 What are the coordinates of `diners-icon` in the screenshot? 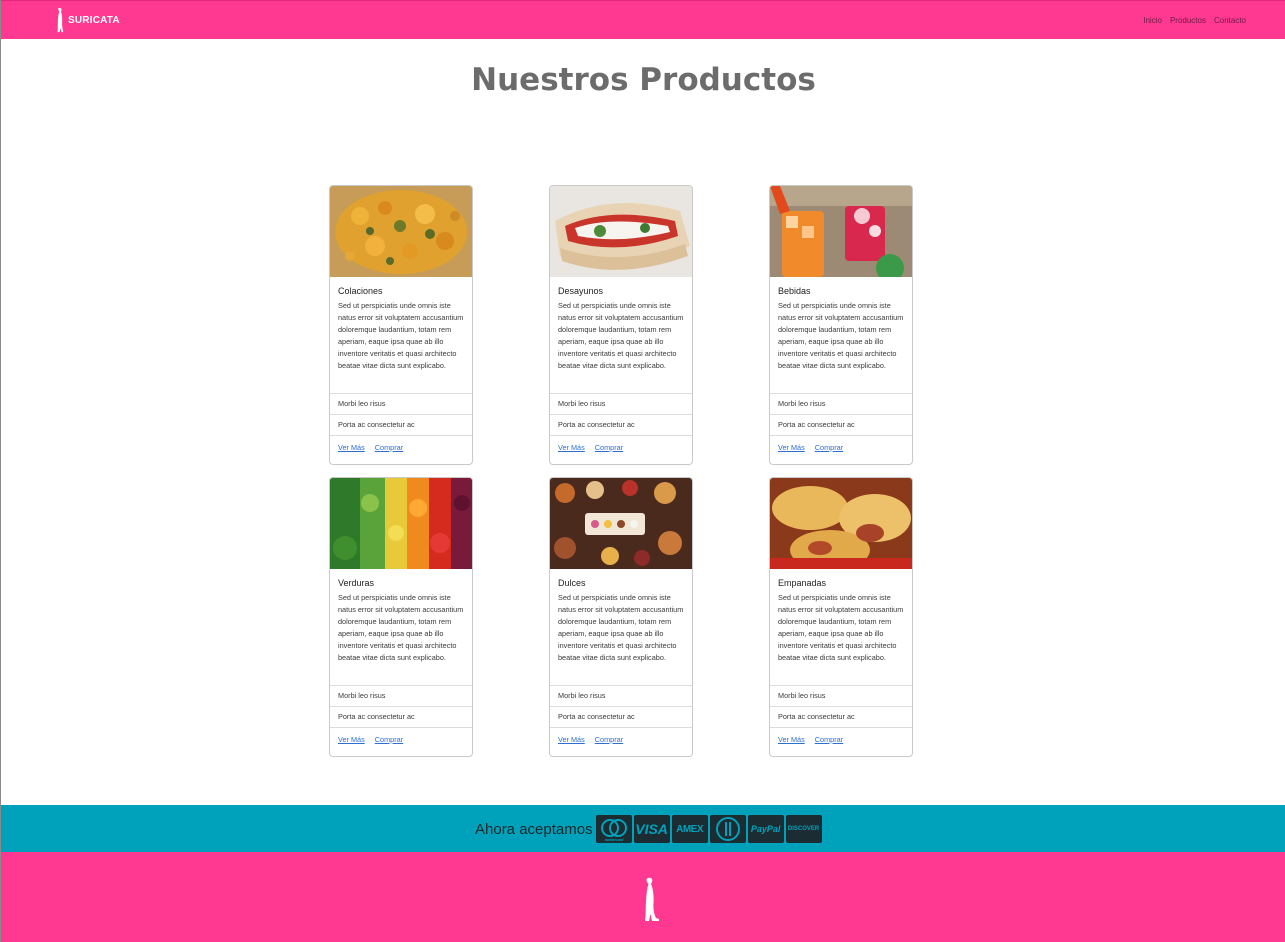 It's located at (727, 829).